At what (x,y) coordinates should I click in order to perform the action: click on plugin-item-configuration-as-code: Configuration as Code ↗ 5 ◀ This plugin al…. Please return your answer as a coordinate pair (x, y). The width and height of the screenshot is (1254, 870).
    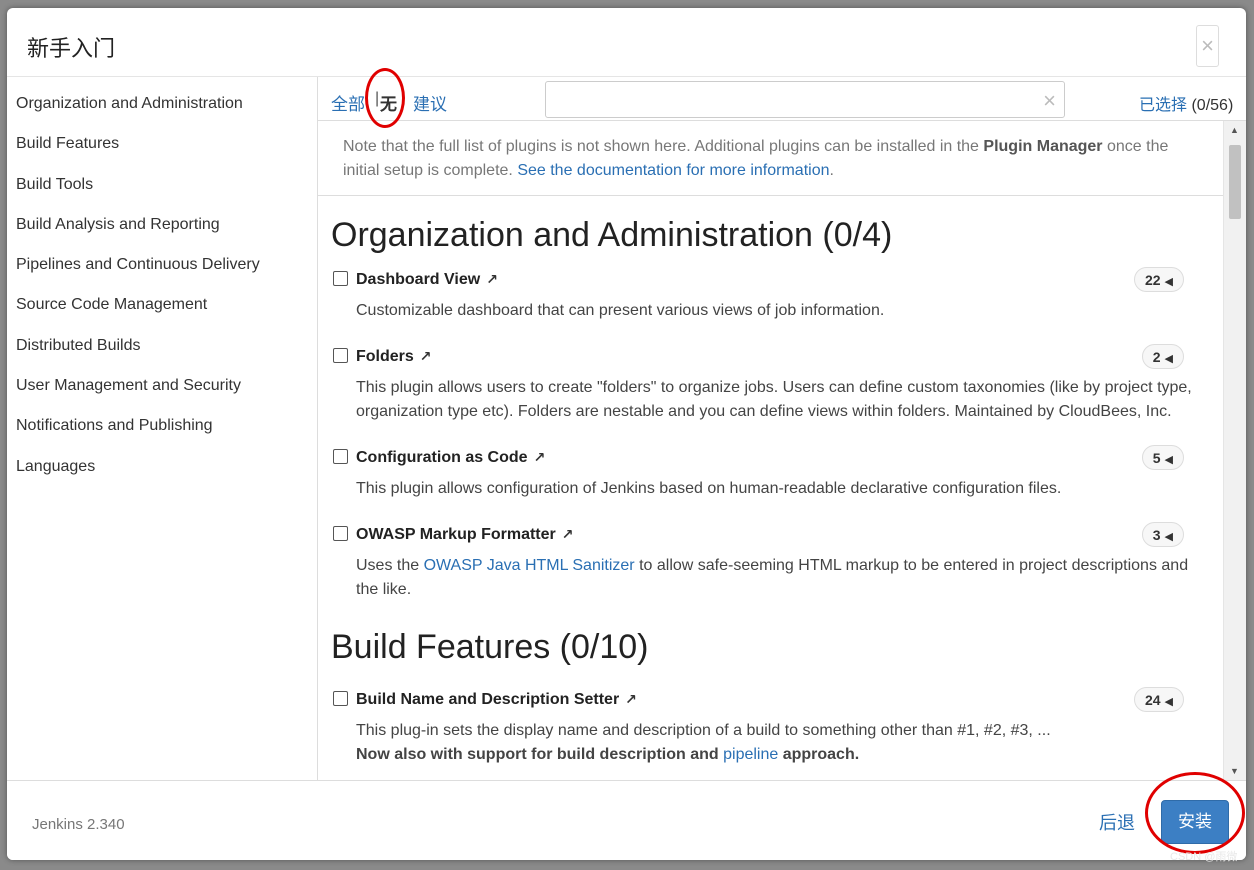
    Looking at the image, I should click on (770, 473).